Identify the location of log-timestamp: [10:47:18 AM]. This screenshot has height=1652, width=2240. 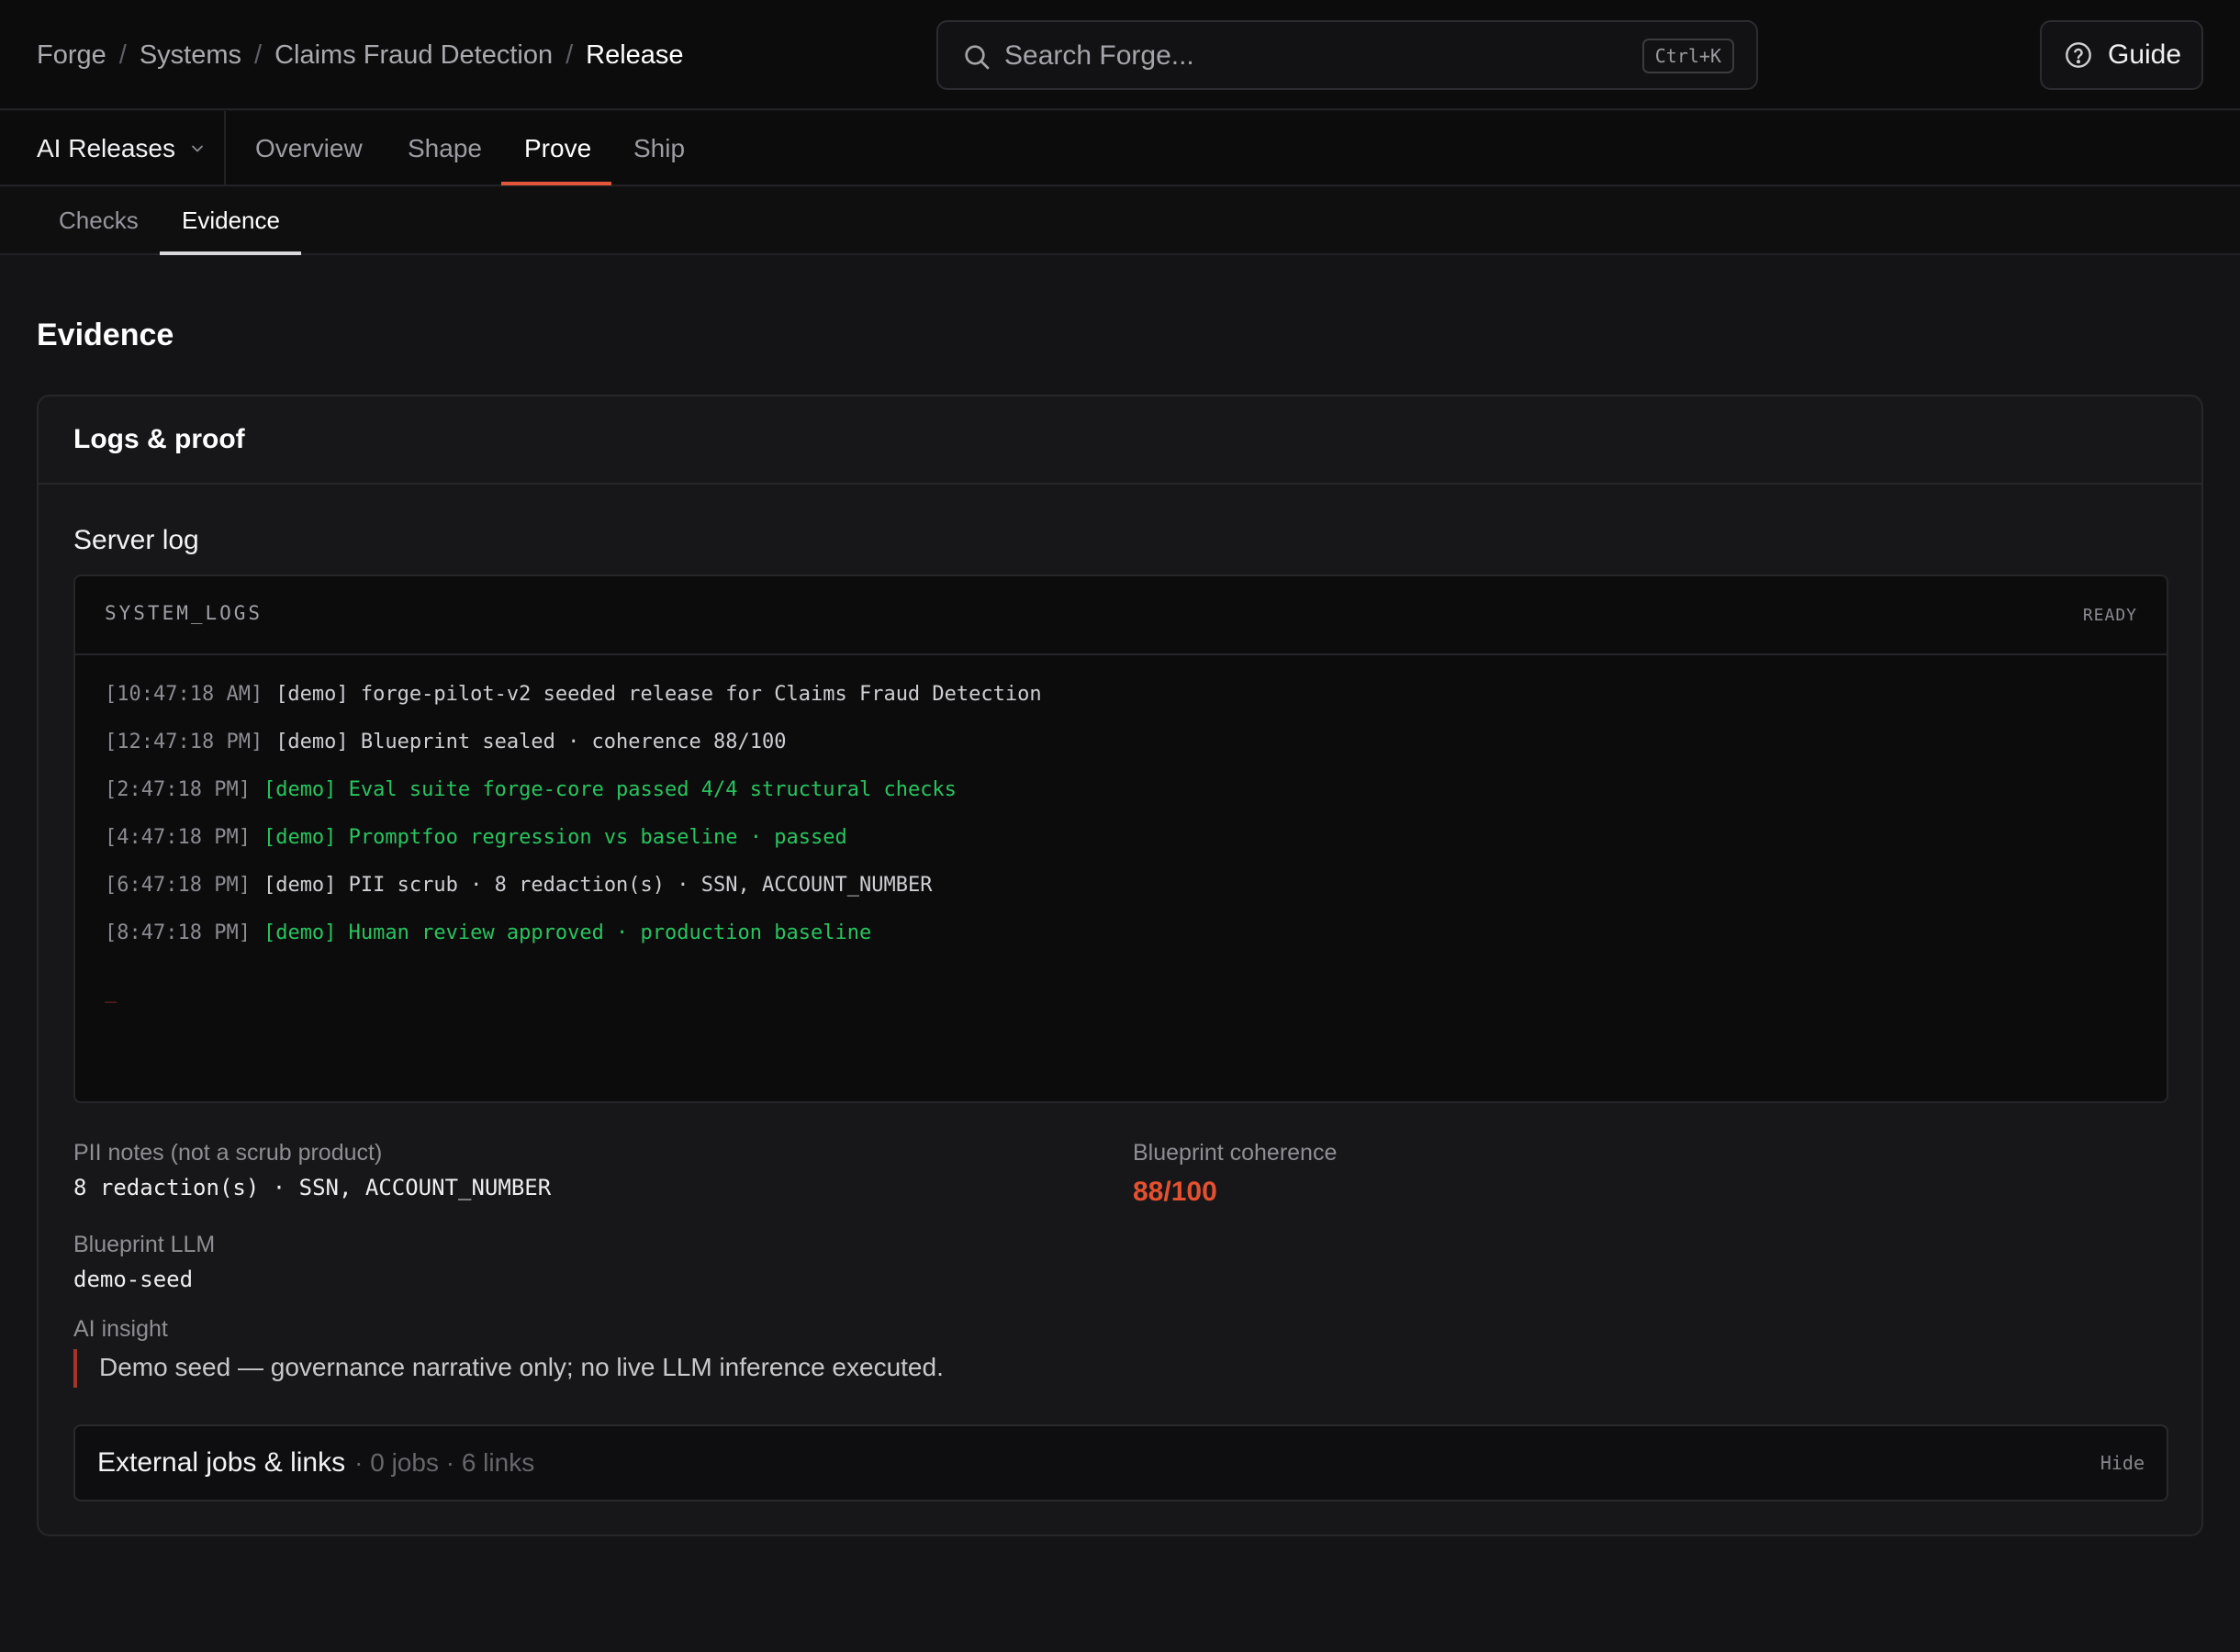
(184, 694).